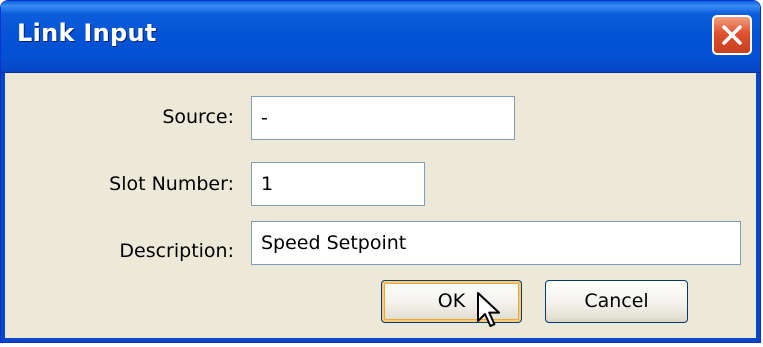 Image resolution: width=763 pixels, height=347 pixels. Describe the element at coordinates (87, 33) in the screenshot. I see `dialog-title: Link Input` at that location.